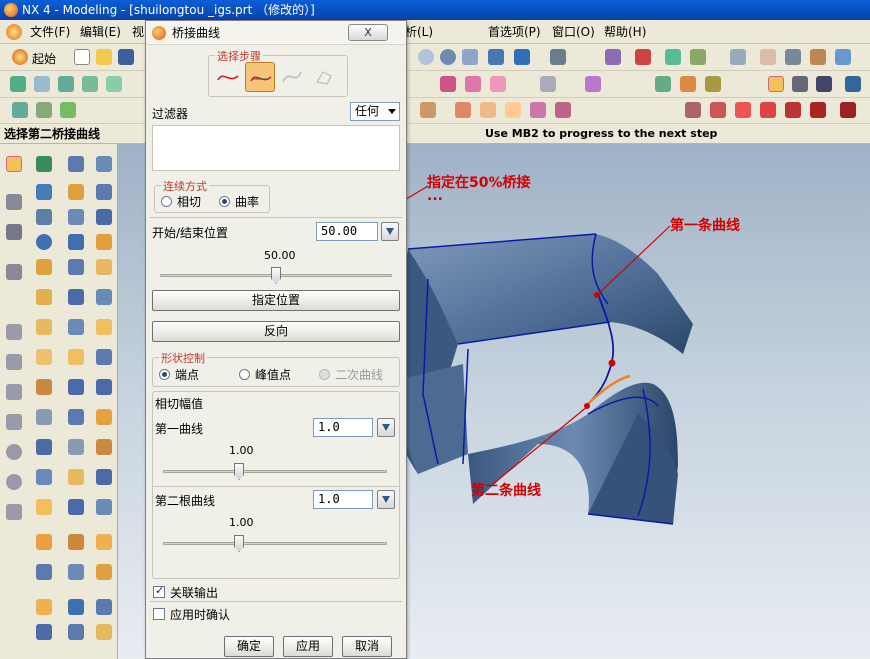 This screenshot has height=659, width=870. Describe the element at coordinates (104, 57) in the screenshot. I see `open-folder-icon` at that location.